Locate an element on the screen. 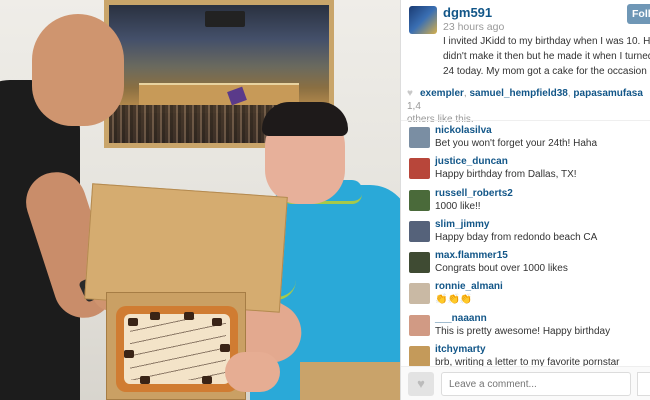 The height and width of the screenshot is (400, 650). likes-count: 1,4 is located at coordinates (414, 106).